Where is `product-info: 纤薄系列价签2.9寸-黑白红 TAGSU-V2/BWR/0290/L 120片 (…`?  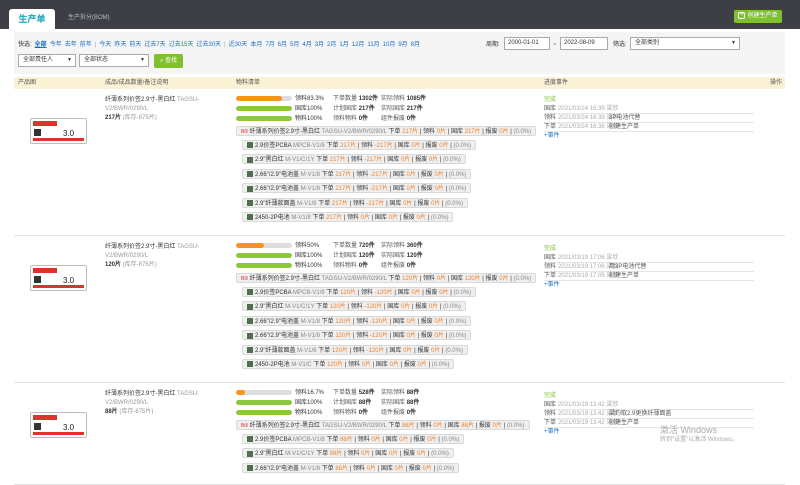
product-info: 纤薄系列价签2.9寸-黑白红 TAGSU-V2/BWR/0290/L 120片 (… is located at coordinates (167, 256).